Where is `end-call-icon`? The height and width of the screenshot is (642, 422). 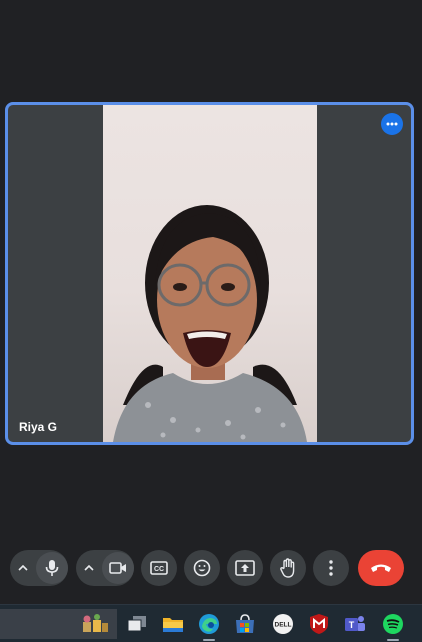
end-call-icon is located at coordinates (381, 568).